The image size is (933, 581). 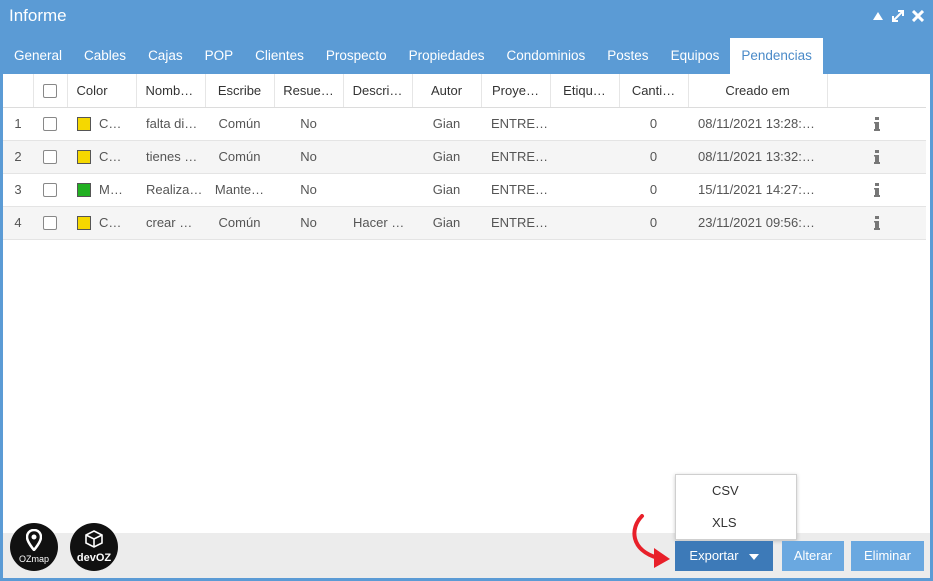 What do you see at coordinates (758, 91) in the screenshot?
I see `col-header-creado: Creado em` at bounding box center [758, 91].